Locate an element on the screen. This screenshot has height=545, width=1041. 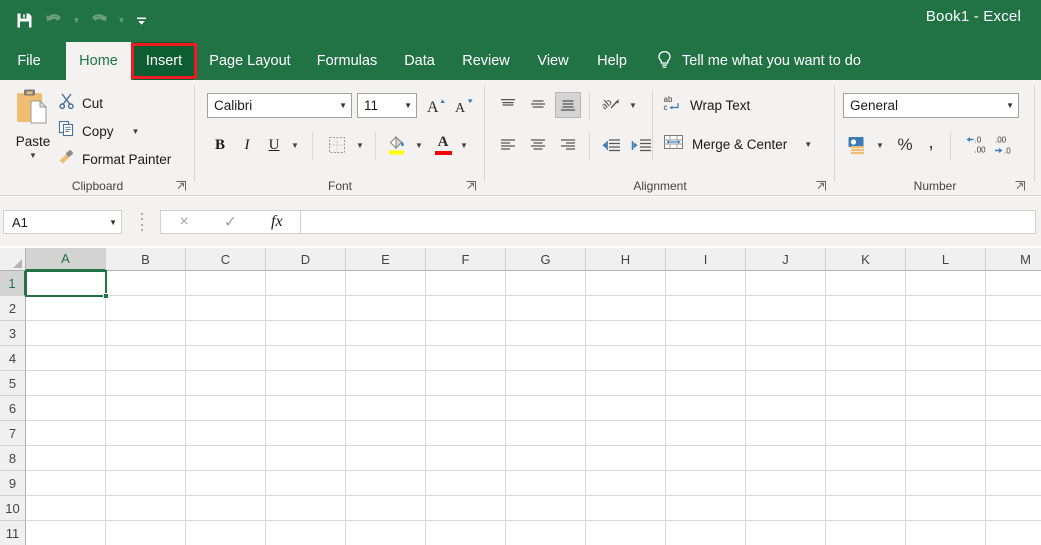
cell-C2 is located at coordinates (226, 308).